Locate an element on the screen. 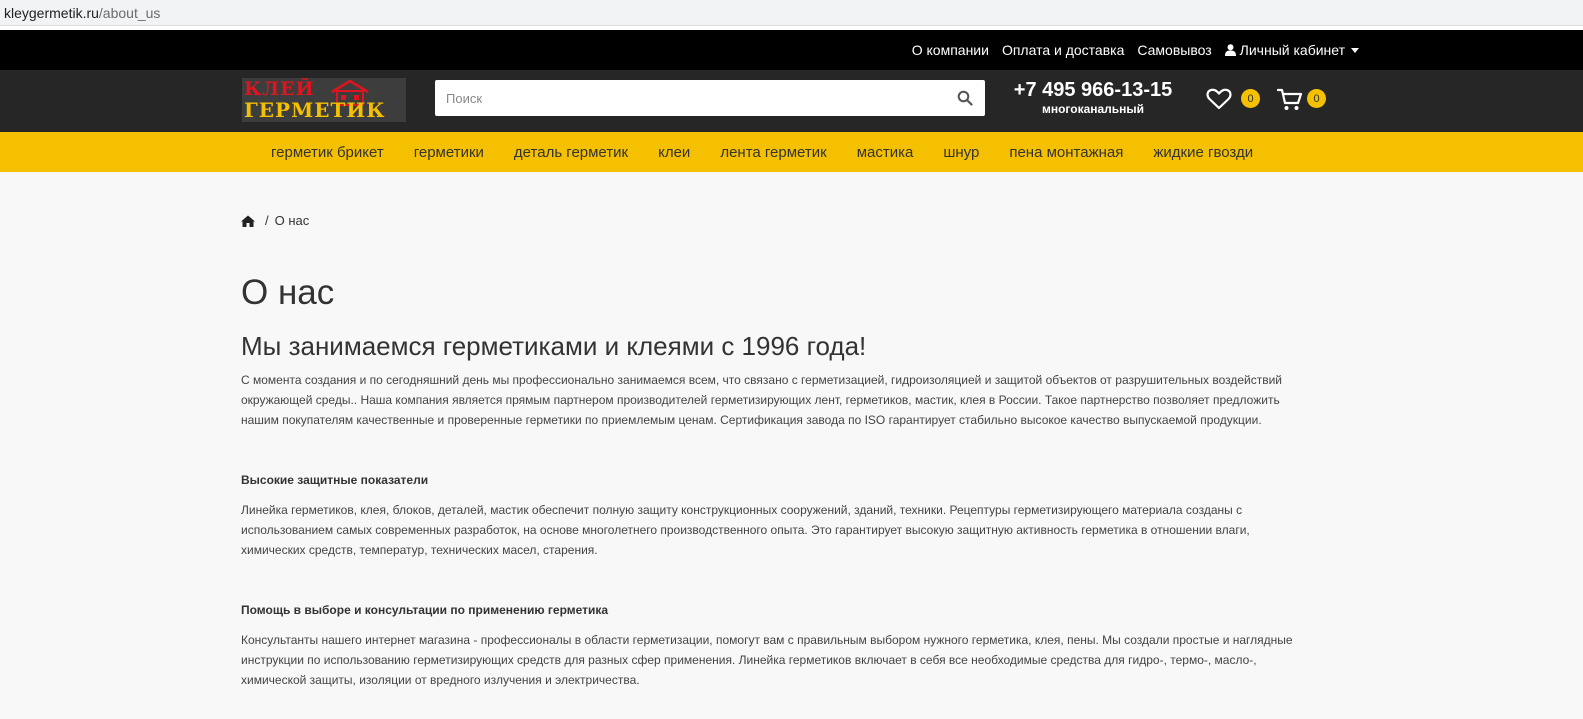 Image resolution: width=1583 pixels, height=719 pixels. phone-note: многоканальный is located at coordinates (1093, 109).